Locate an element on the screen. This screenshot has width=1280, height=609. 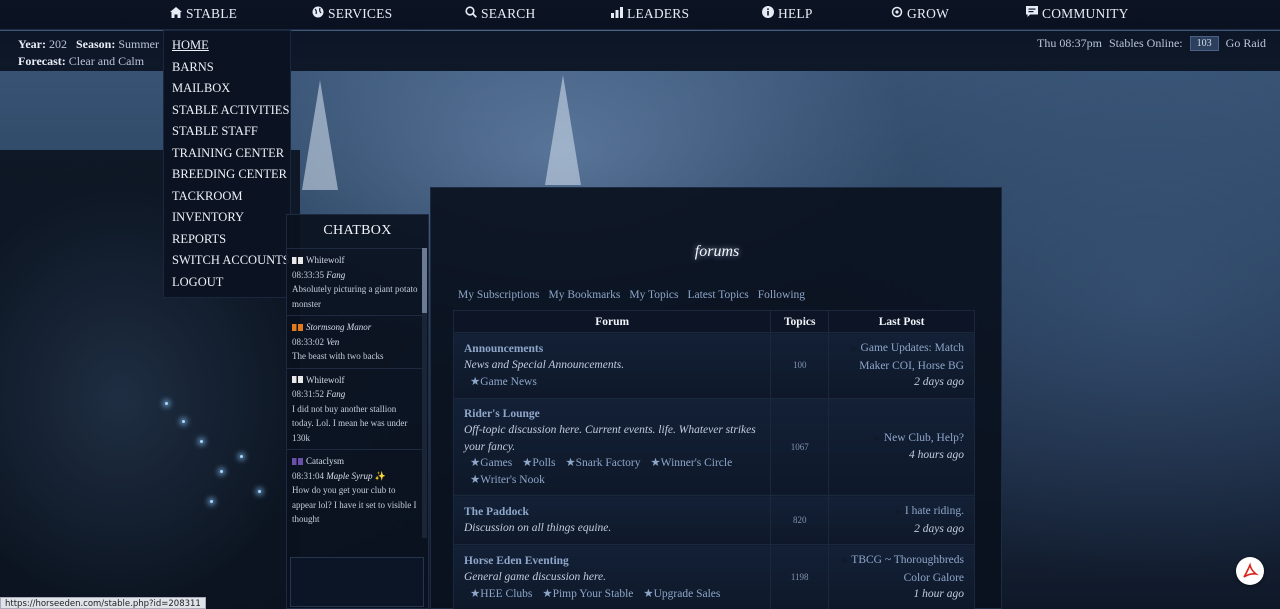
forum-name-link: Rider's Lounge is located at coordinates (612, 414).